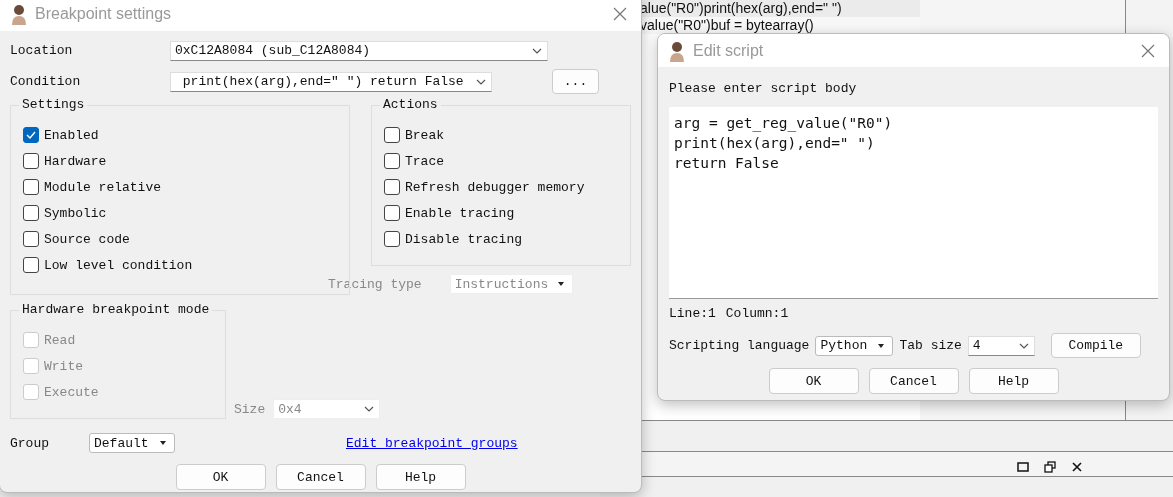  What do you see at coordinates (375, 284) in the screenshot?
I see `field-label: Tracing type` at bounding box center [375, 284].